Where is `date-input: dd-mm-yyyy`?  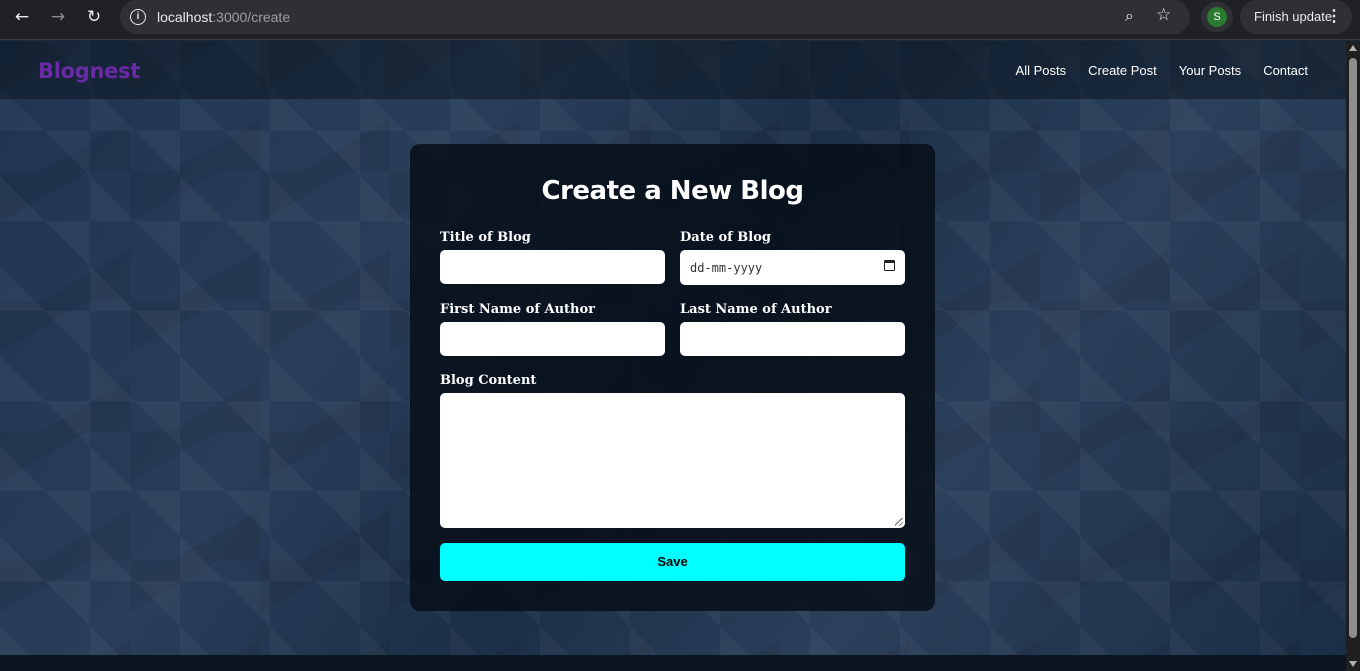
date-input: dd-mm-yyyy is located at coordinates (792, 267).